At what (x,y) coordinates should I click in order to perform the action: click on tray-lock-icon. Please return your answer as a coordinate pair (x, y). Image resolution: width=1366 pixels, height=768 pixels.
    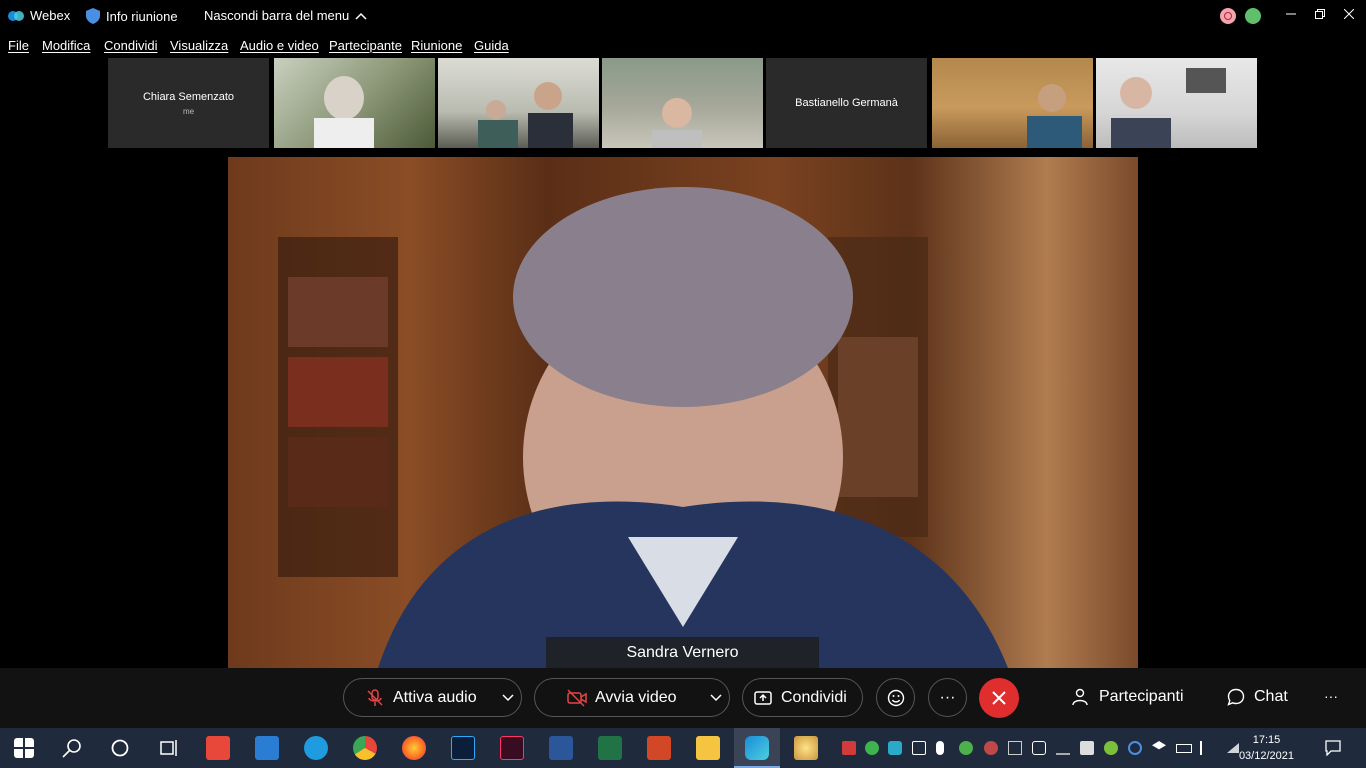
    Looking at the image, I should click on (849, 748).